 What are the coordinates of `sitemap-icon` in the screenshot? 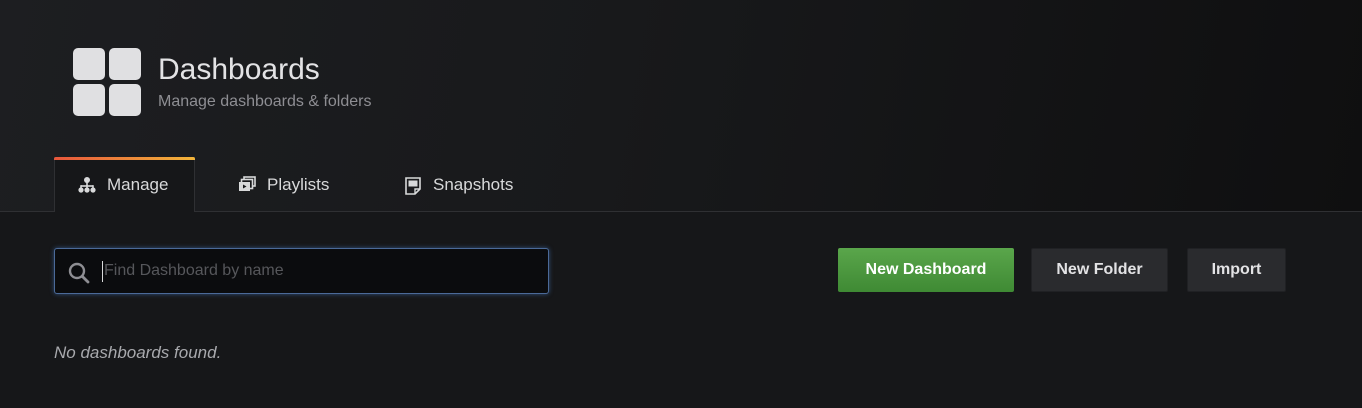 It's located at (87, 185).